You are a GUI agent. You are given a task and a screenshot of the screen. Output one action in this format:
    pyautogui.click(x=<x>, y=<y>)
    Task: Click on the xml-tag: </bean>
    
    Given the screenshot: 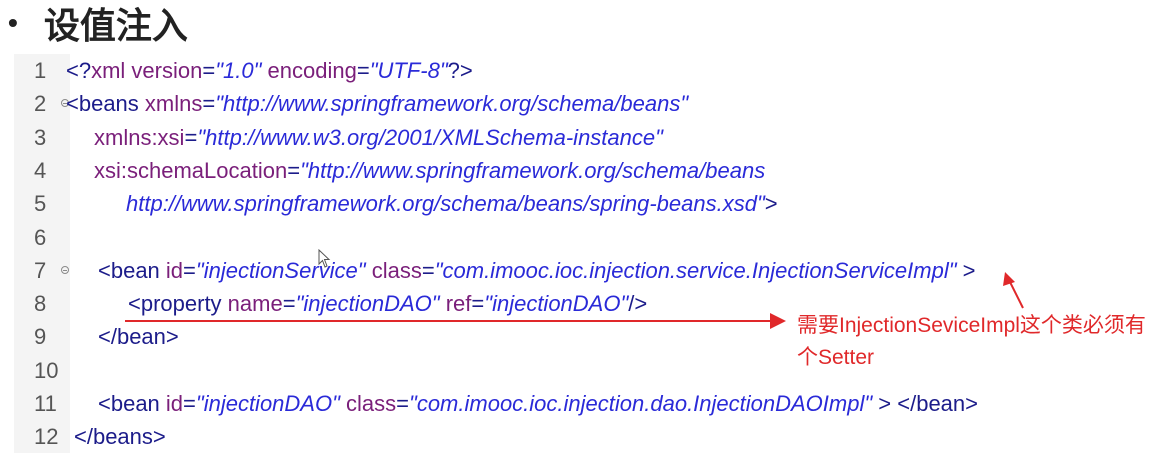 What is the action you would take?
    pyautogui.click(x=138, y=337)
    